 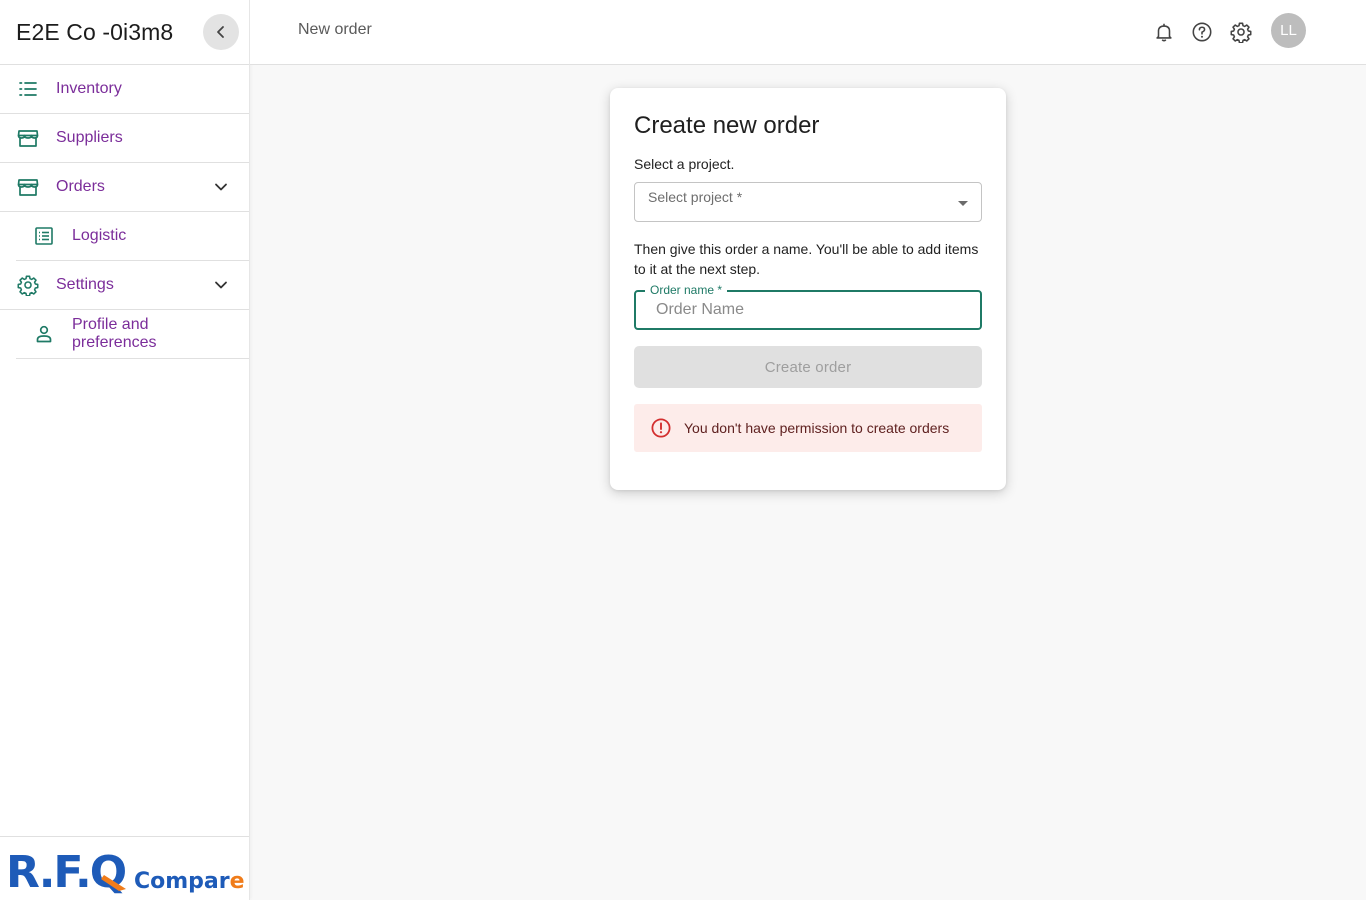 What do you see at coordinates (661, 428) in the screenshot?
I see `error-outline-icon` at bounding box center [661, 428].